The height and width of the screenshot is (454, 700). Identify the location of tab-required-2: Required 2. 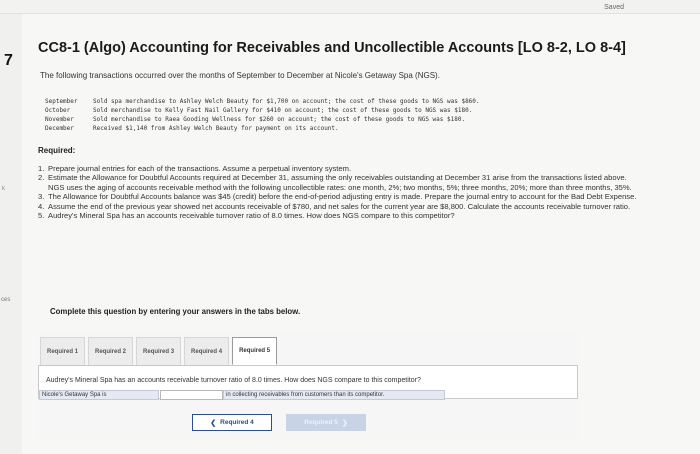
(111, 351).